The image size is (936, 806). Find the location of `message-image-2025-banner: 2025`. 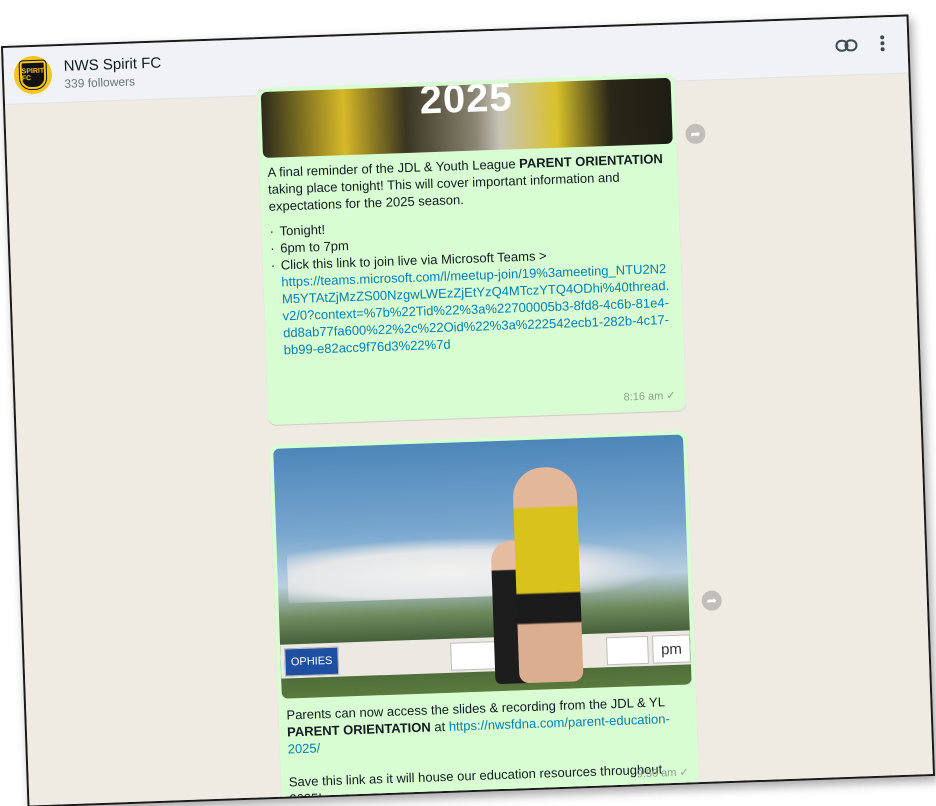

message-image-2025-banner: 2025 is located at coordinates (466, 117).